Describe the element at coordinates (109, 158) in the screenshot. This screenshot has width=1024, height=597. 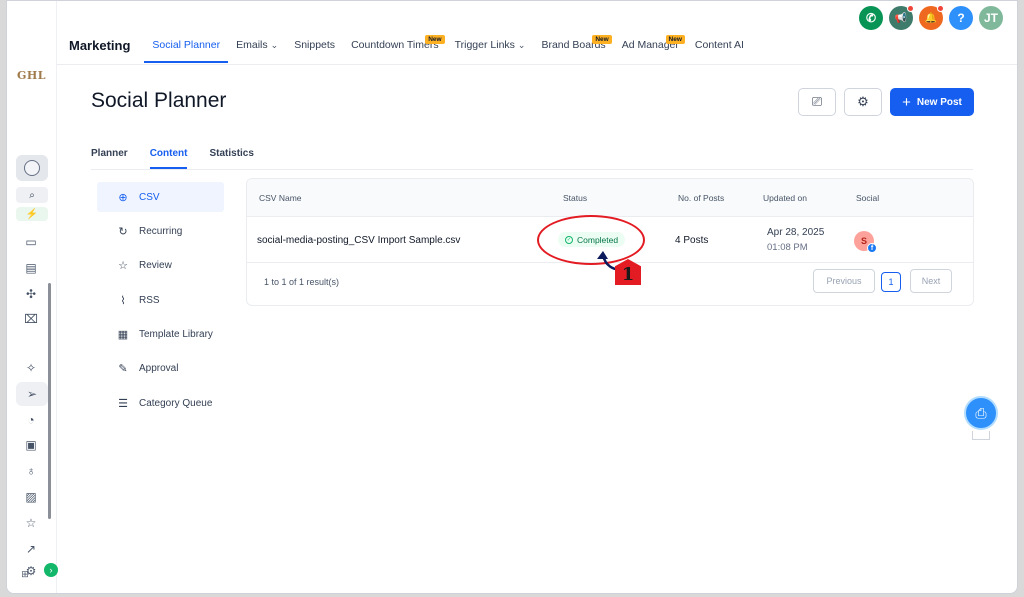
I see `tab-planner: Planner` at that location.